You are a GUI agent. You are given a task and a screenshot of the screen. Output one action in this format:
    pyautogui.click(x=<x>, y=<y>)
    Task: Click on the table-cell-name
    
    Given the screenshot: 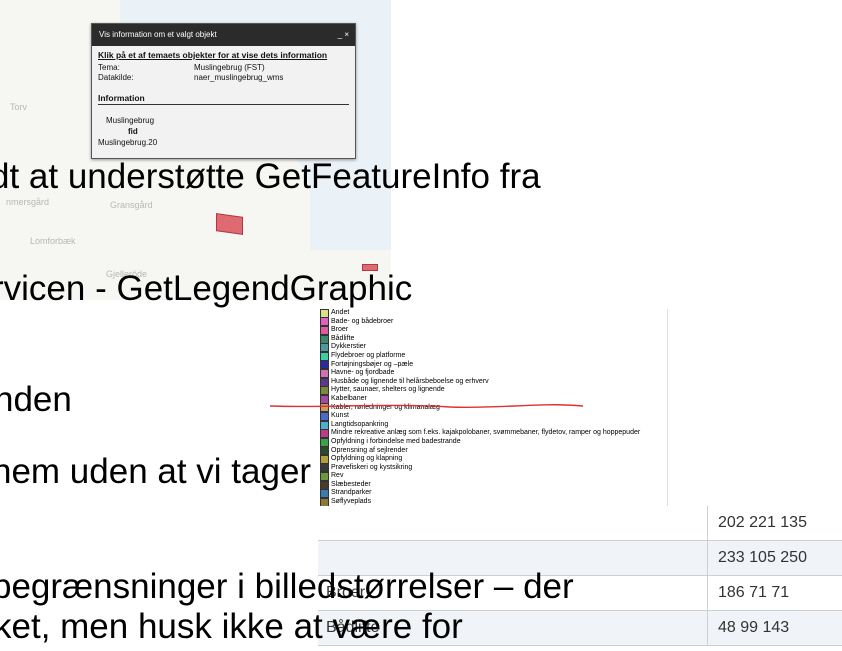 What is the action you would take?
    pyautogui.click(x=512, y=523)
    